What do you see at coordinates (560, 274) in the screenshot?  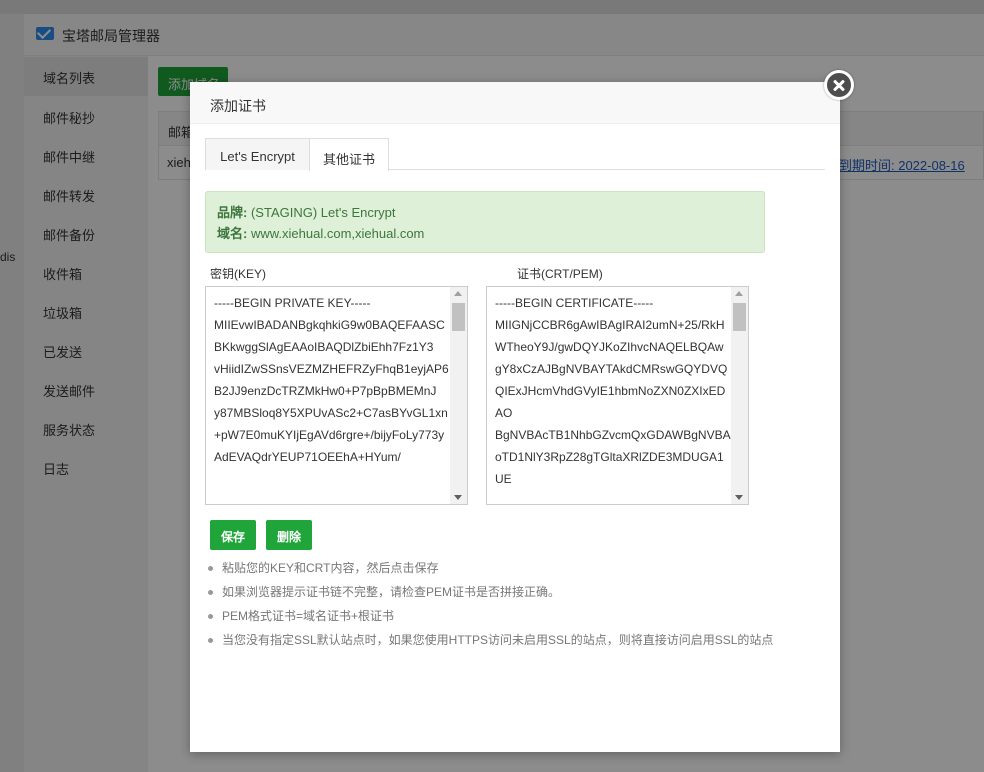 I see `cert-label: 证书(CRT/PEM)` at bounding box center [560, 274].